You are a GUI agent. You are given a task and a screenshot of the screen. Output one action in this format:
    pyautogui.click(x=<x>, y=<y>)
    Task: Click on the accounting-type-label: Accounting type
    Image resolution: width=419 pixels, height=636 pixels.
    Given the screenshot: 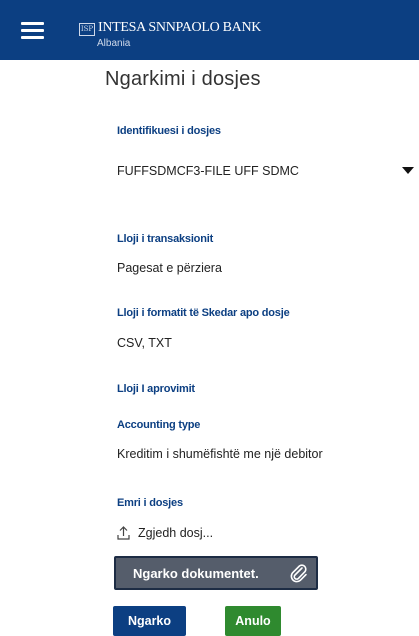 What is the action you would take?
    pyautogui.click(x=159, y=425)
    